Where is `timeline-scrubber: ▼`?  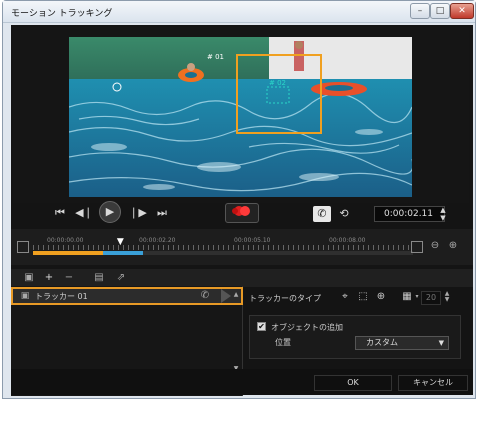 timeline-scrubber: ▼ is located at coordinates (120, 242).